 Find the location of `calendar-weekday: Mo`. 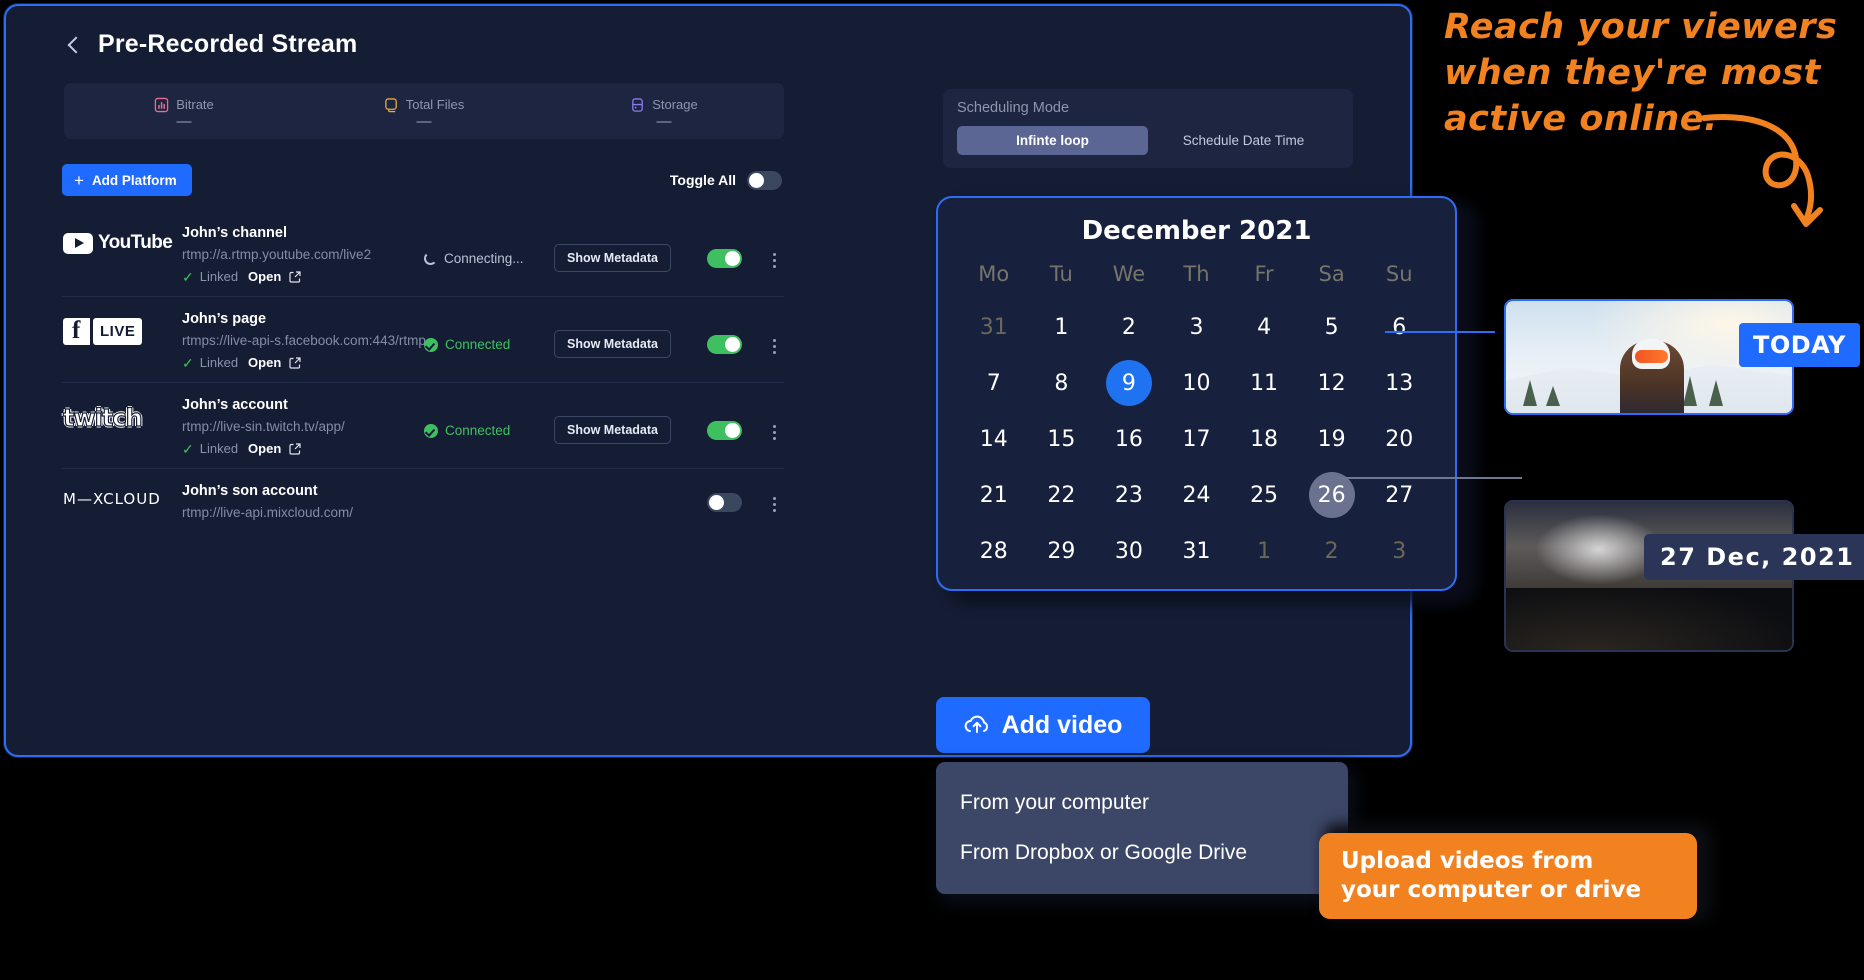

calendar-weekday: Mo is located at coordinates (994, 274).